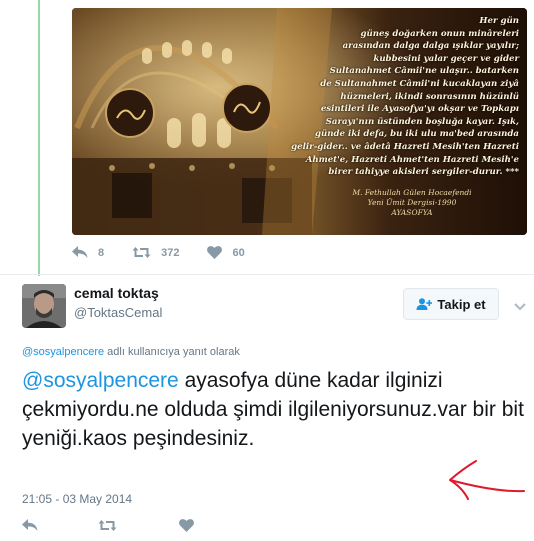 The height and width of the screenshot is (541, 534). I want to click on avatar-photo, so click(44, 306).